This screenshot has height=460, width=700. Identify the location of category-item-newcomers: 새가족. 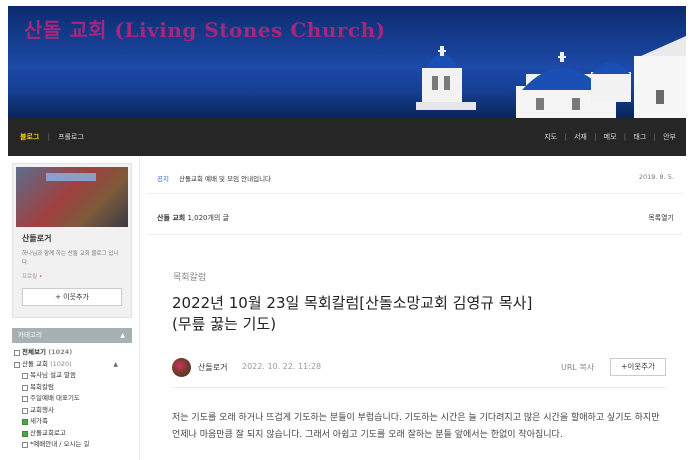
(72, 422).